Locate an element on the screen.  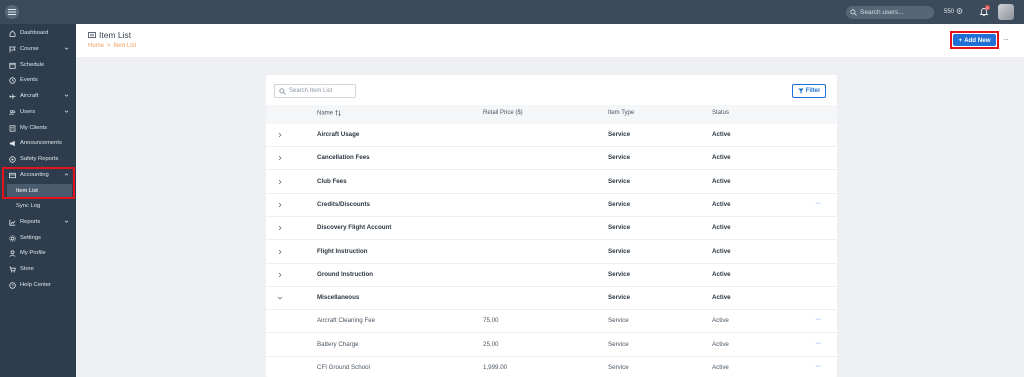
sidebar-item-label: Reports is located at coordinates (30, 222).